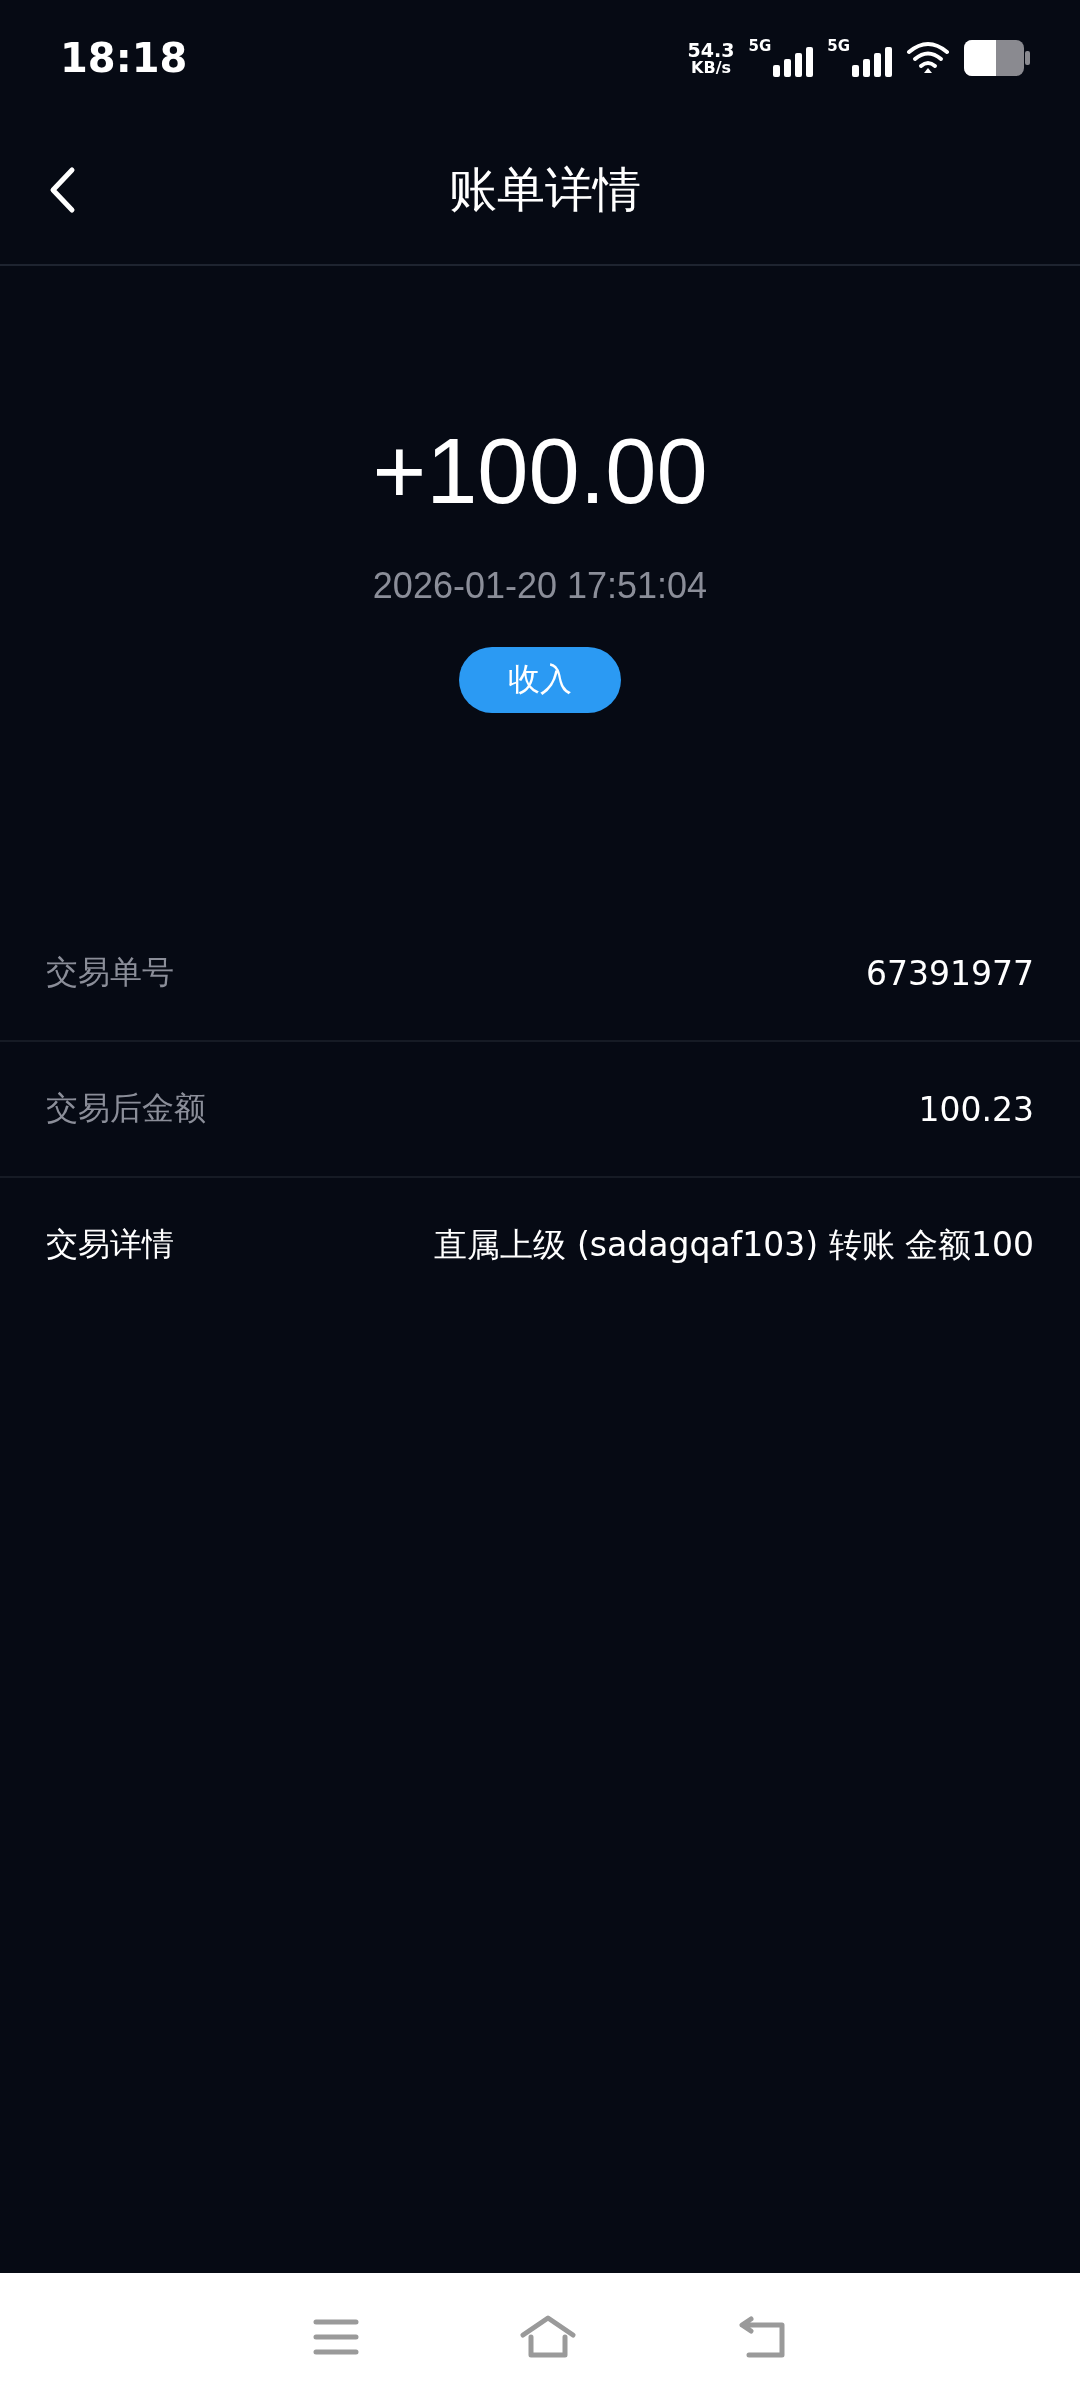 The height and width of the screenshot is (2400, 1080). I want to click on network-speed: 54.3 KB/s, so click(711, 58).